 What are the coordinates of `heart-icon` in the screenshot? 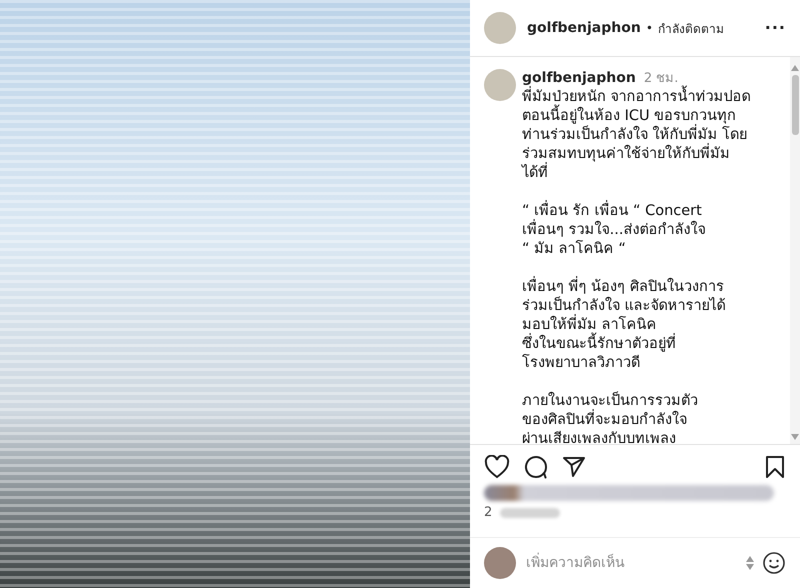 It's located at (497, 467).